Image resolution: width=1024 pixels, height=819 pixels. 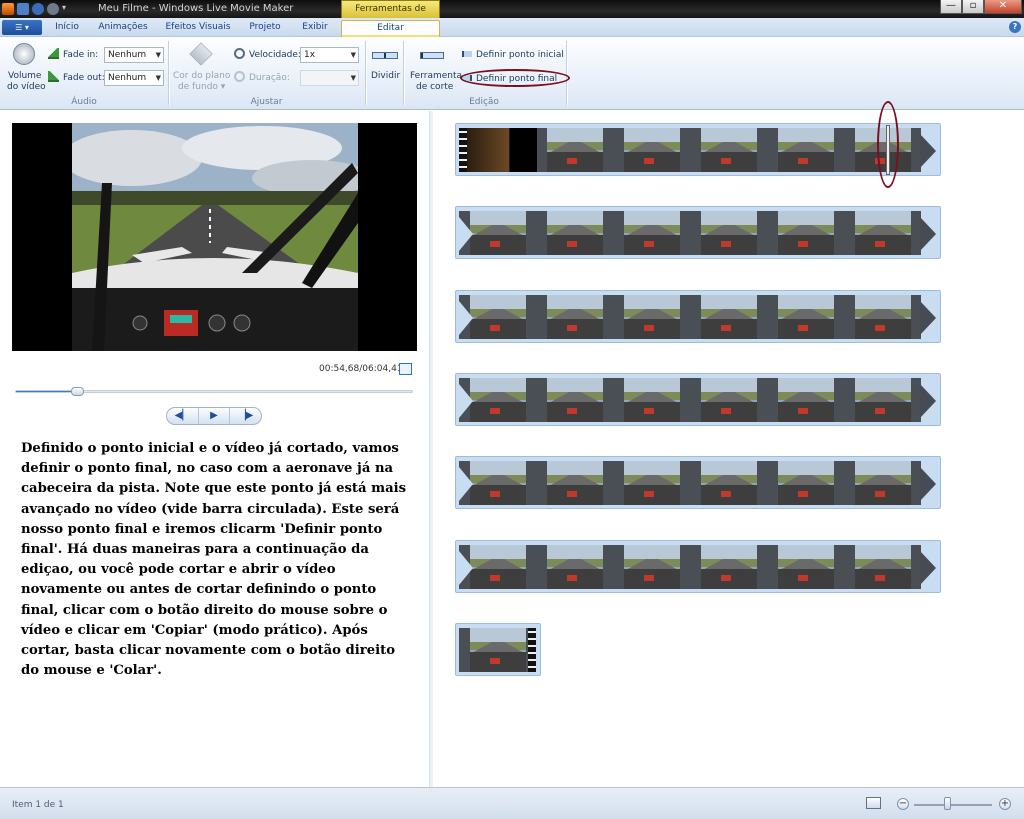 I want to click on fade-out-dropdown: Nenhum ▼, so click(x=134, y=78).